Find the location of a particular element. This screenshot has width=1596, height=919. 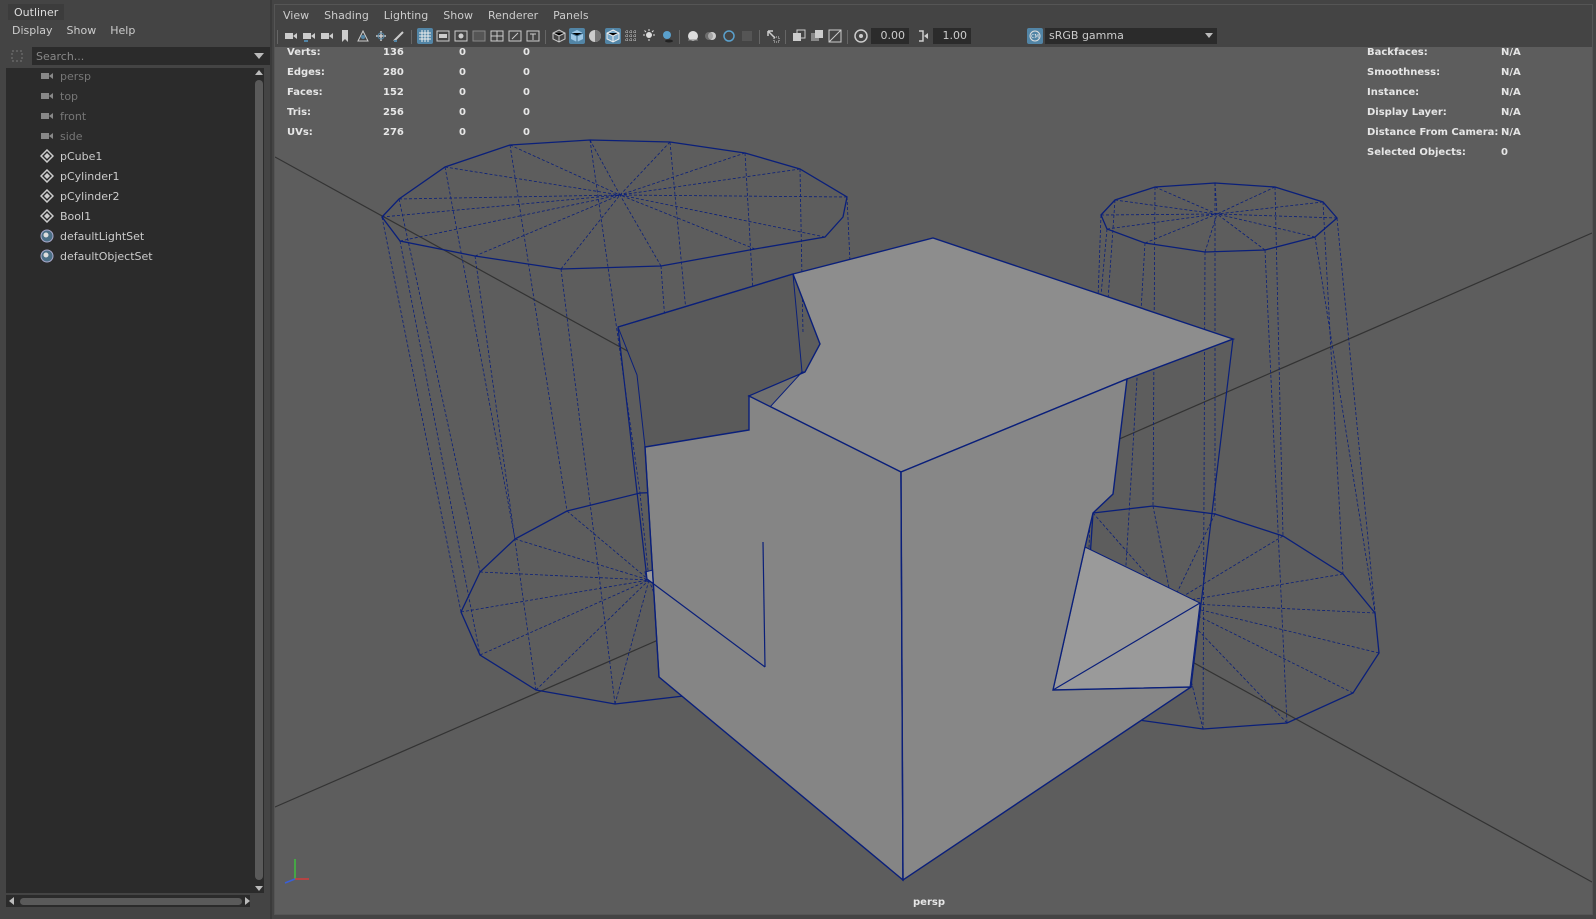

tree-item-persp: persp is located at coordinates (65, 76).